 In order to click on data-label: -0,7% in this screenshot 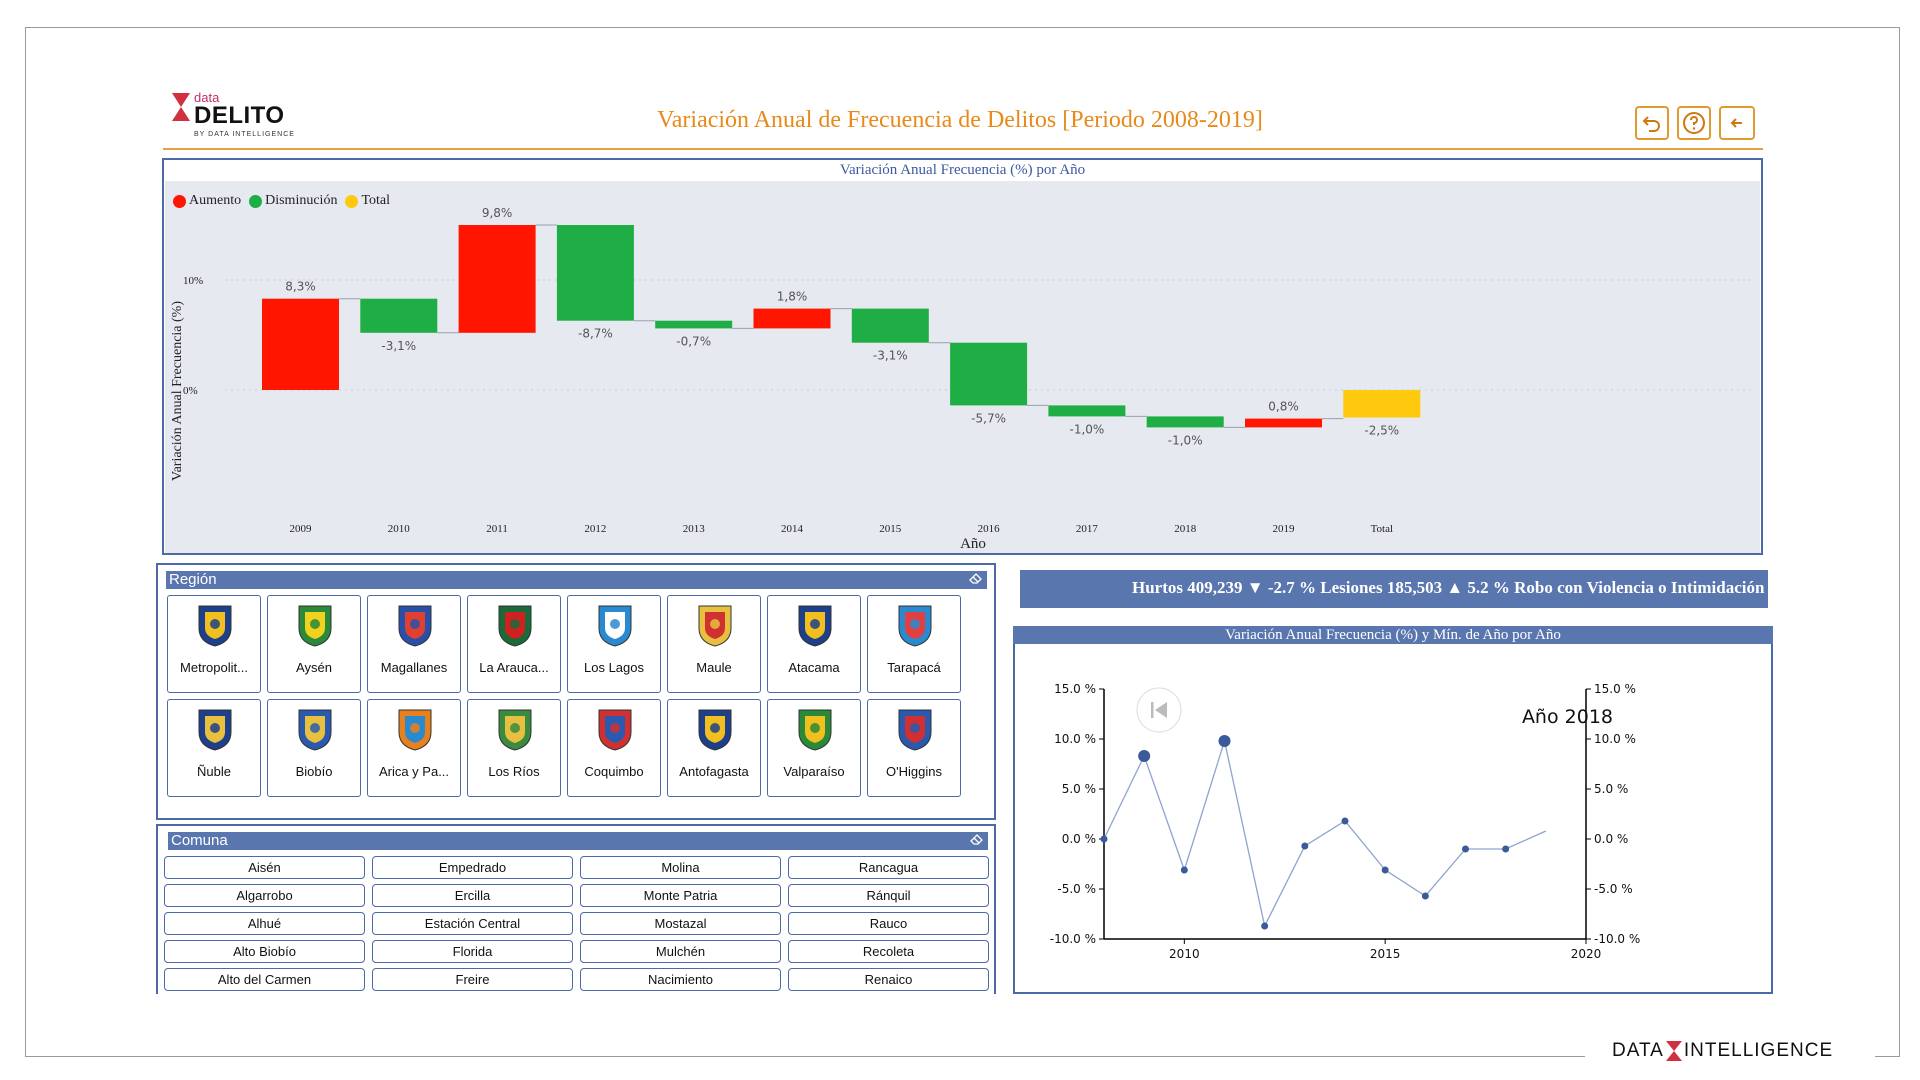, I will do `click(693, 341)`.